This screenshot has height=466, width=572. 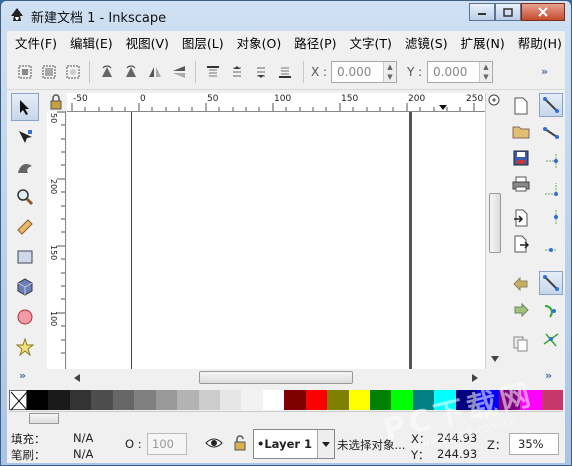 I want to click on minimize-button, so click(x=482, y=12).